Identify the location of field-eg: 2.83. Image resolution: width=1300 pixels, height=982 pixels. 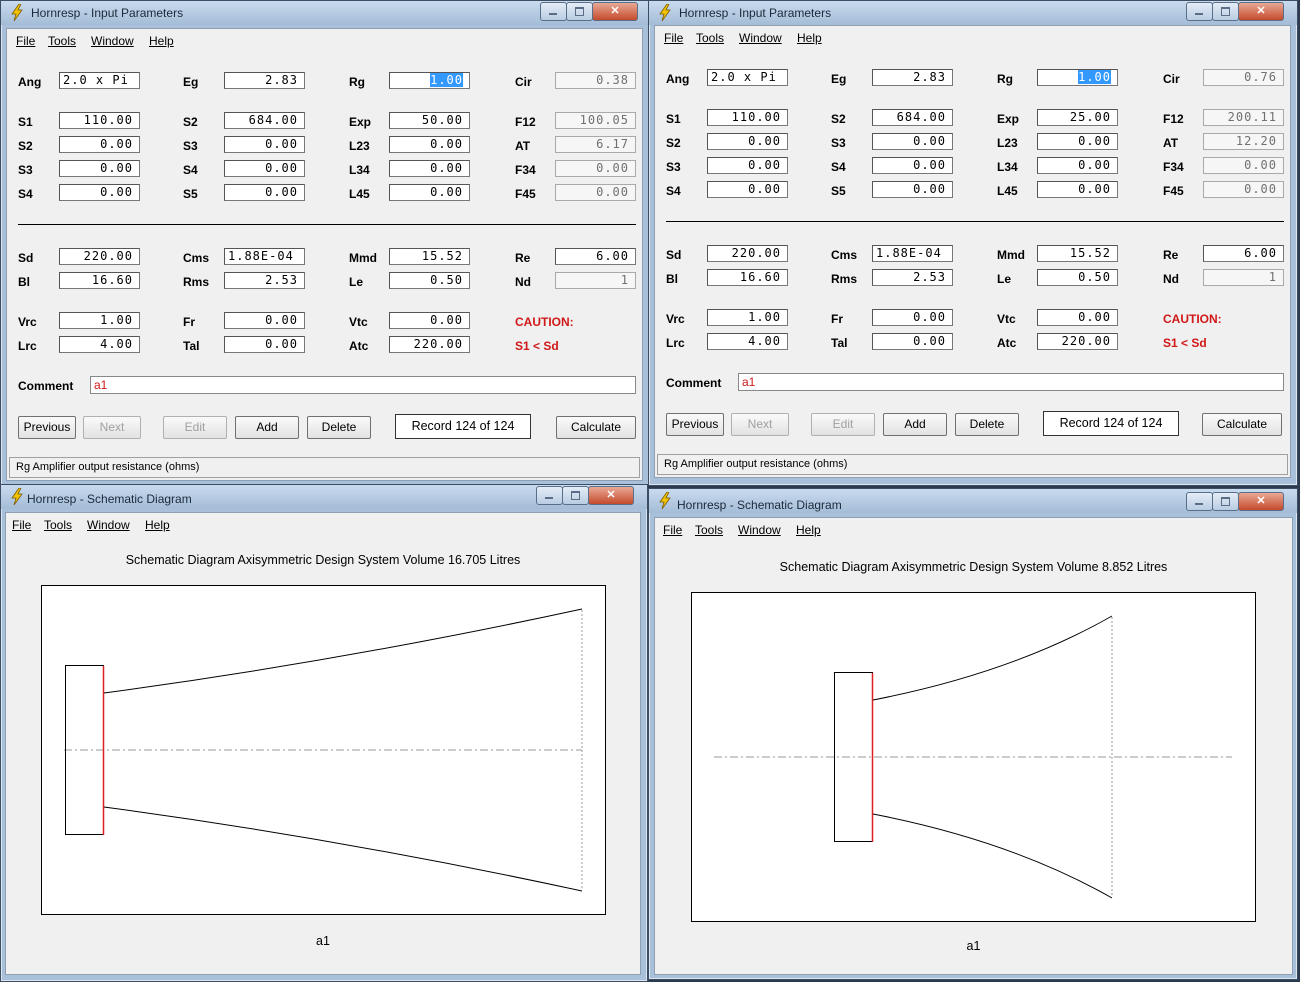
(912, 77).